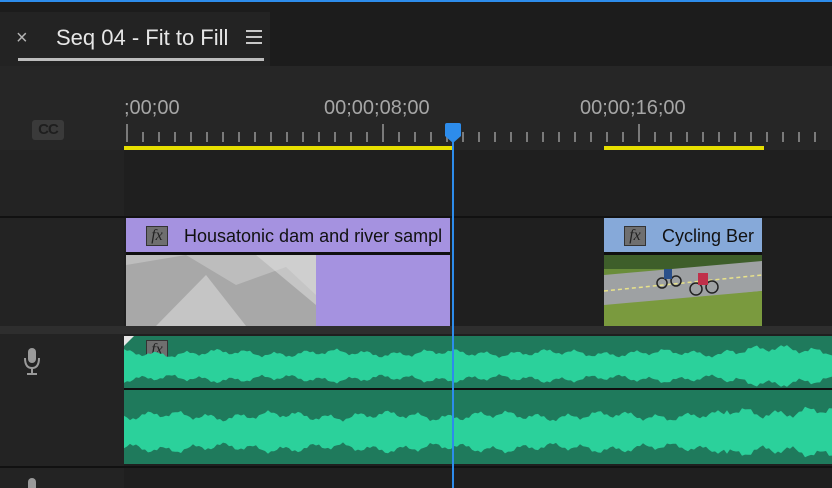 This screenshot has width=832, height=488. I want to click on track-header-v2, so click(62, 183).